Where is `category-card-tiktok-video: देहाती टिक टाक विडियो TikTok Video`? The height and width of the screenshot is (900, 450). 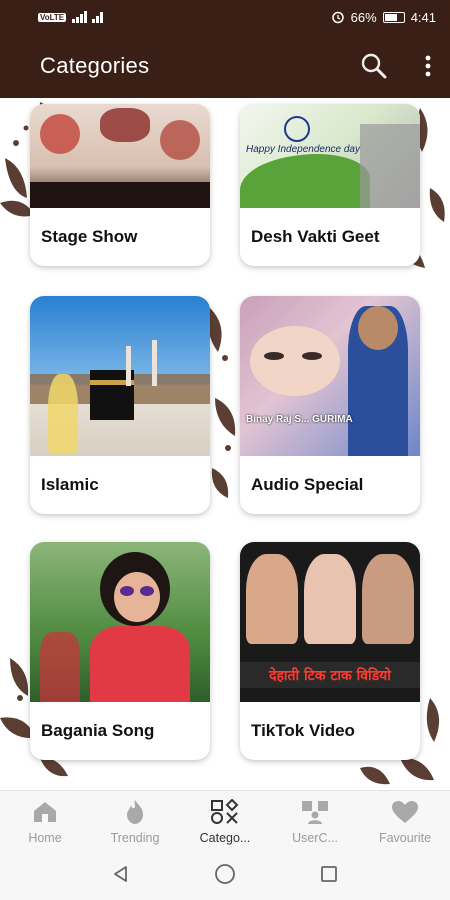 category-card-tiktok-video: देहाती टिक टाक विडियो TikTok Video is located at coordinates (330, 651).